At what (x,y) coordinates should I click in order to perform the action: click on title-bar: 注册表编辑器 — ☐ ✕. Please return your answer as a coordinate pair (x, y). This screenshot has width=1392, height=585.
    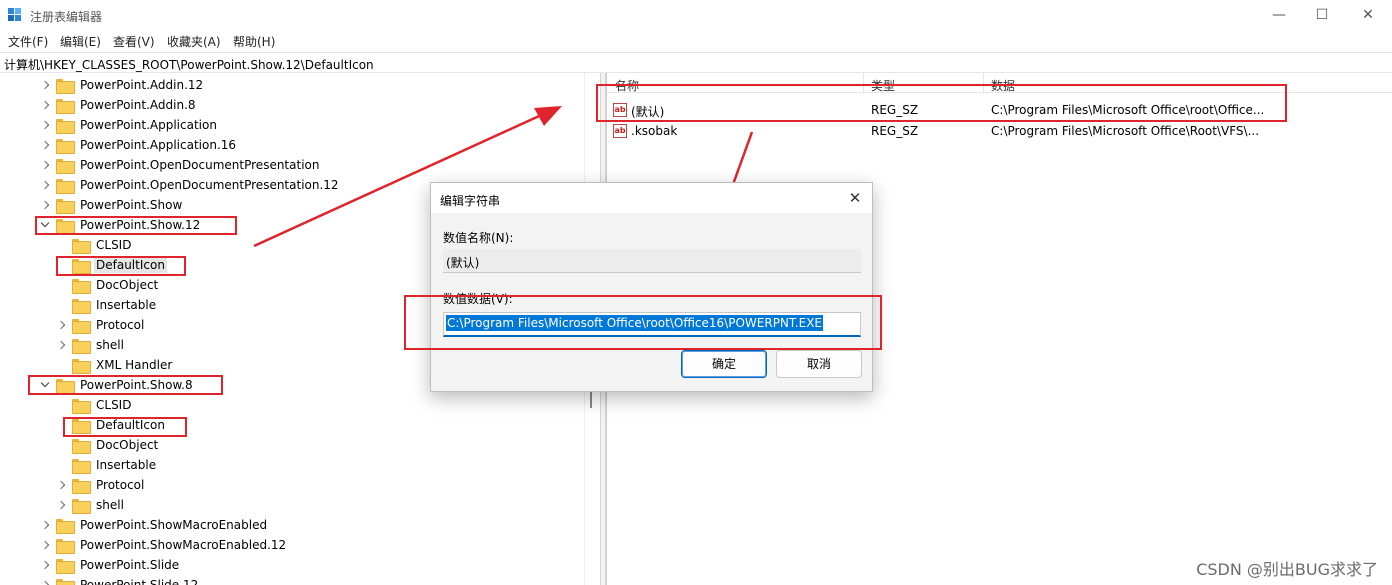
    Looking at the image, I should click on (696, 15).